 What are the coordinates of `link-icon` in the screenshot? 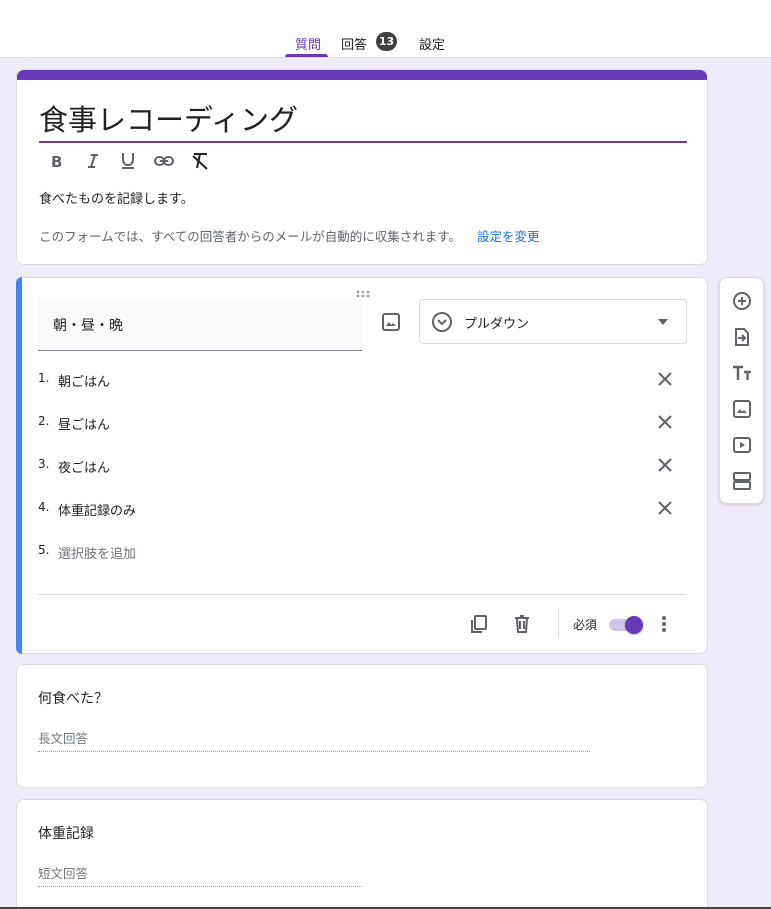 It's located at (164, 161).